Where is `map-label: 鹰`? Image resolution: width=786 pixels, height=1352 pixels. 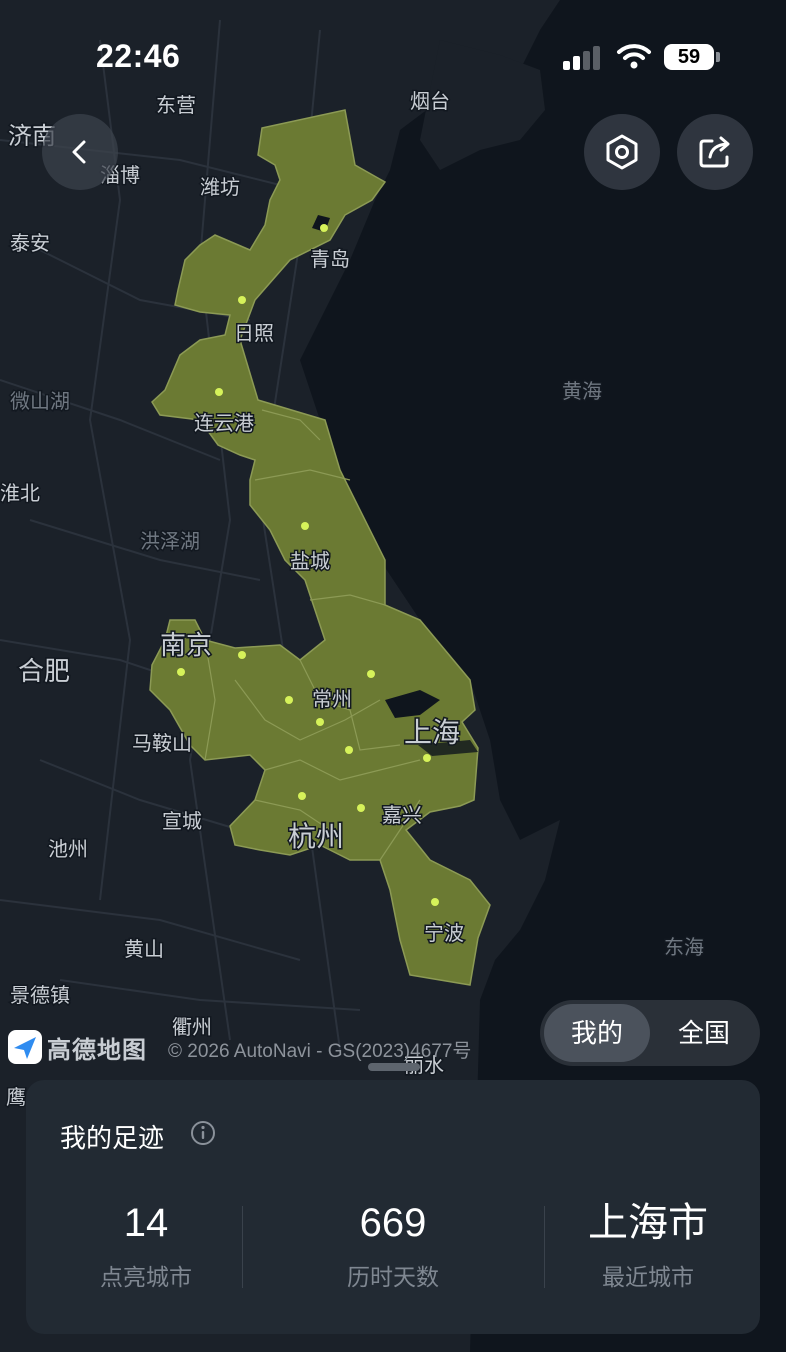
map-label: 鹰 is located at coordinates (16, 1097).